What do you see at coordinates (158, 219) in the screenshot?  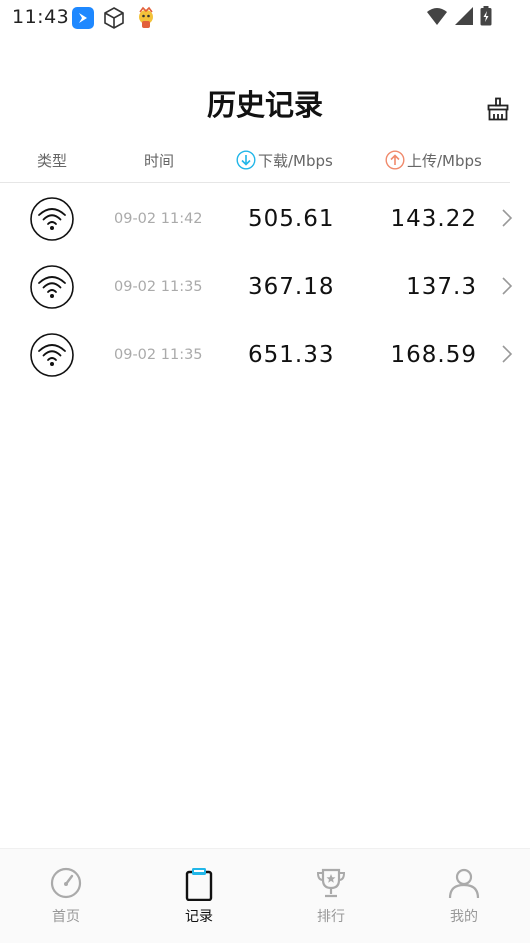 I see `record-time: 09-02 11:42` at bounding box center [158, 219].